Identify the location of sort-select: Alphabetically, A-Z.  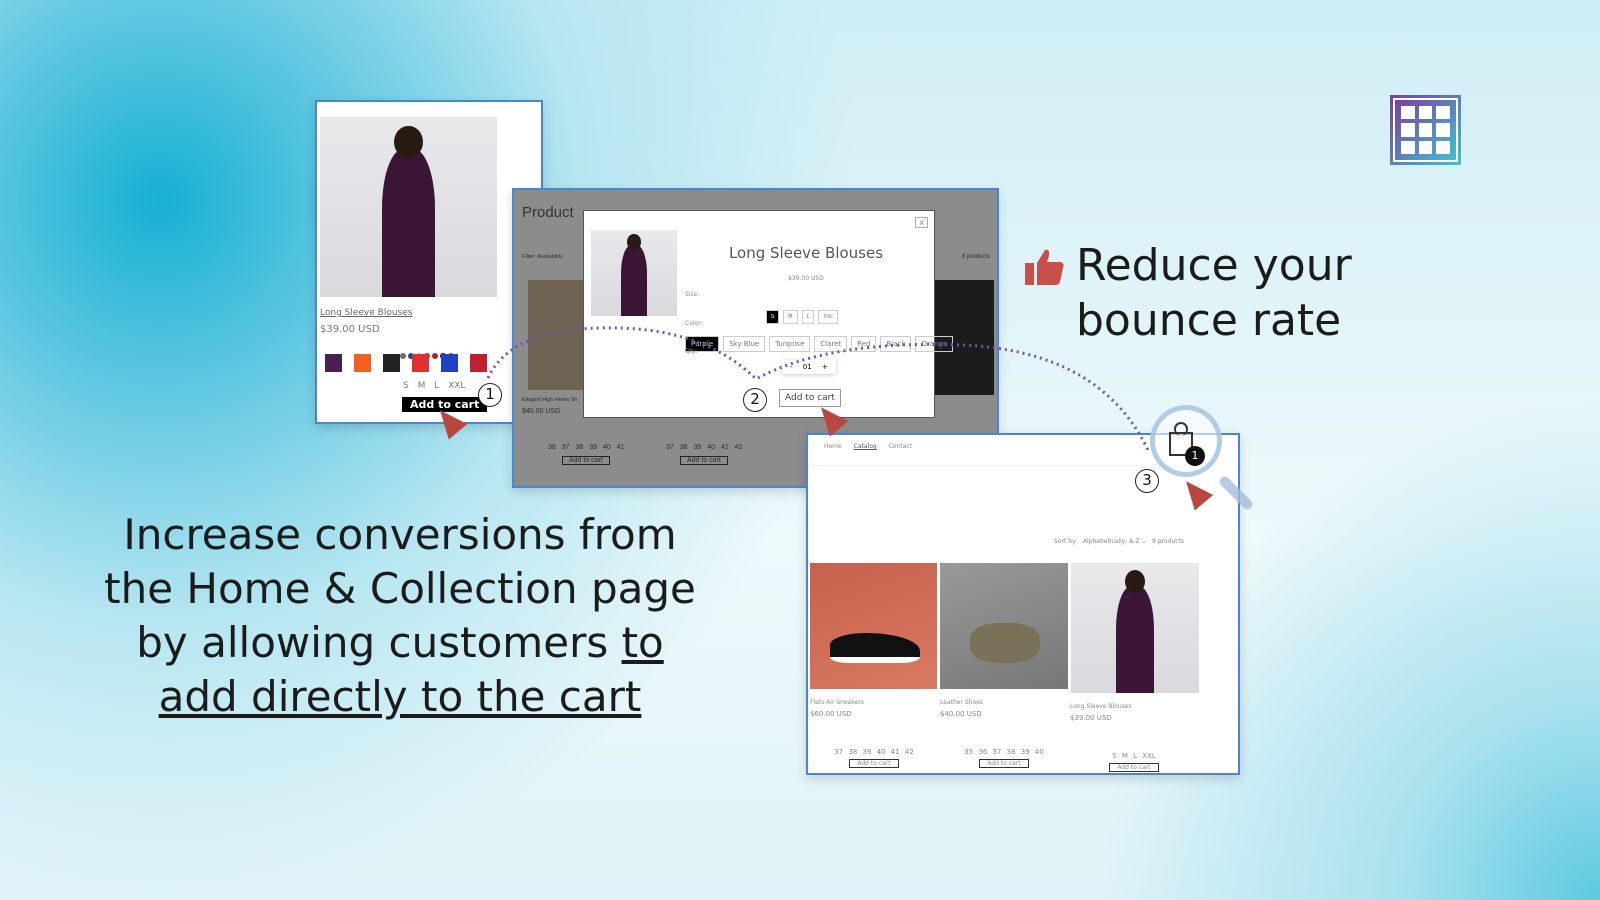
(1111, 541).